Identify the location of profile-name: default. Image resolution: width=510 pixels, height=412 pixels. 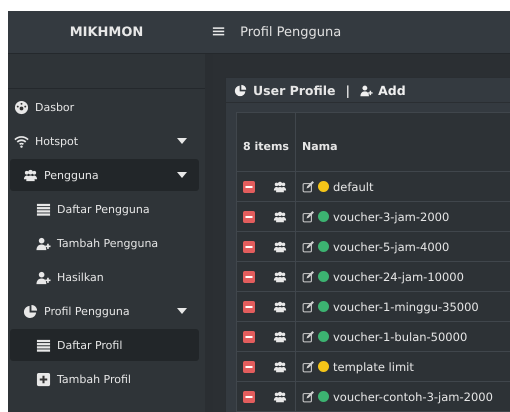
(353, 187).